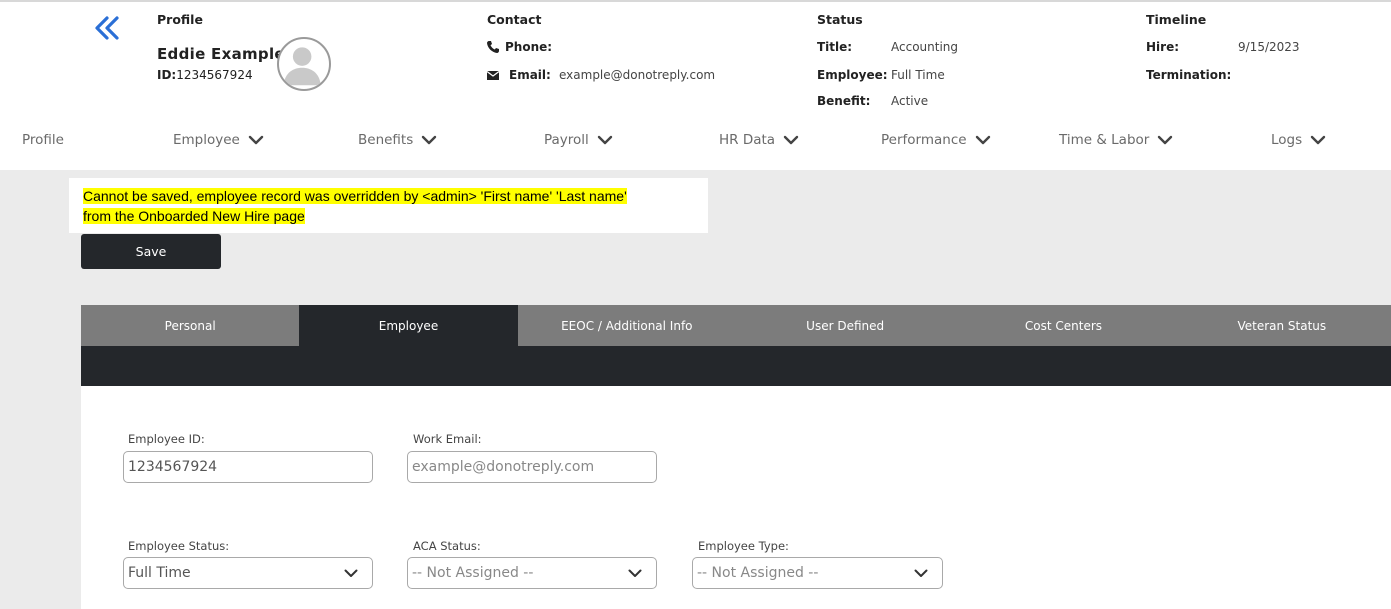 The width and height of the screenshot is (1391, 609). I want to click on tab-eeoc-additional-info: EEOC / Additional Info, so click(627, 325).